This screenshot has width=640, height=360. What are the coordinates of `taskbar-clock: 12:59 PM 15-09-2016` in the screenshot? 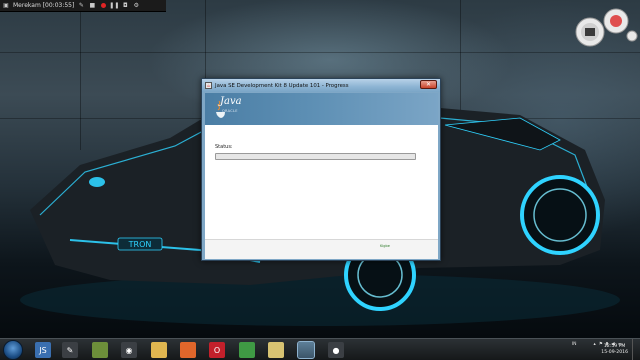 It's located at (614, 350).